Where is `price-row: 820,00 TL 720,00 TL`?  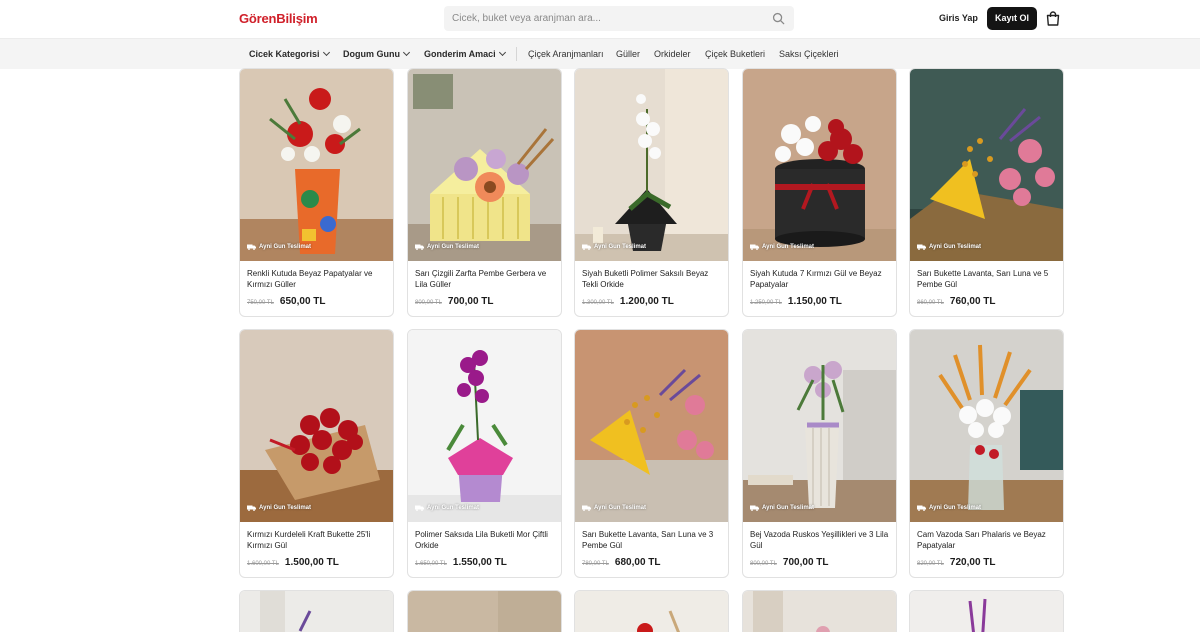 price-row: 820,00 TL 720,00 TL is located at coordinates (956, 562).